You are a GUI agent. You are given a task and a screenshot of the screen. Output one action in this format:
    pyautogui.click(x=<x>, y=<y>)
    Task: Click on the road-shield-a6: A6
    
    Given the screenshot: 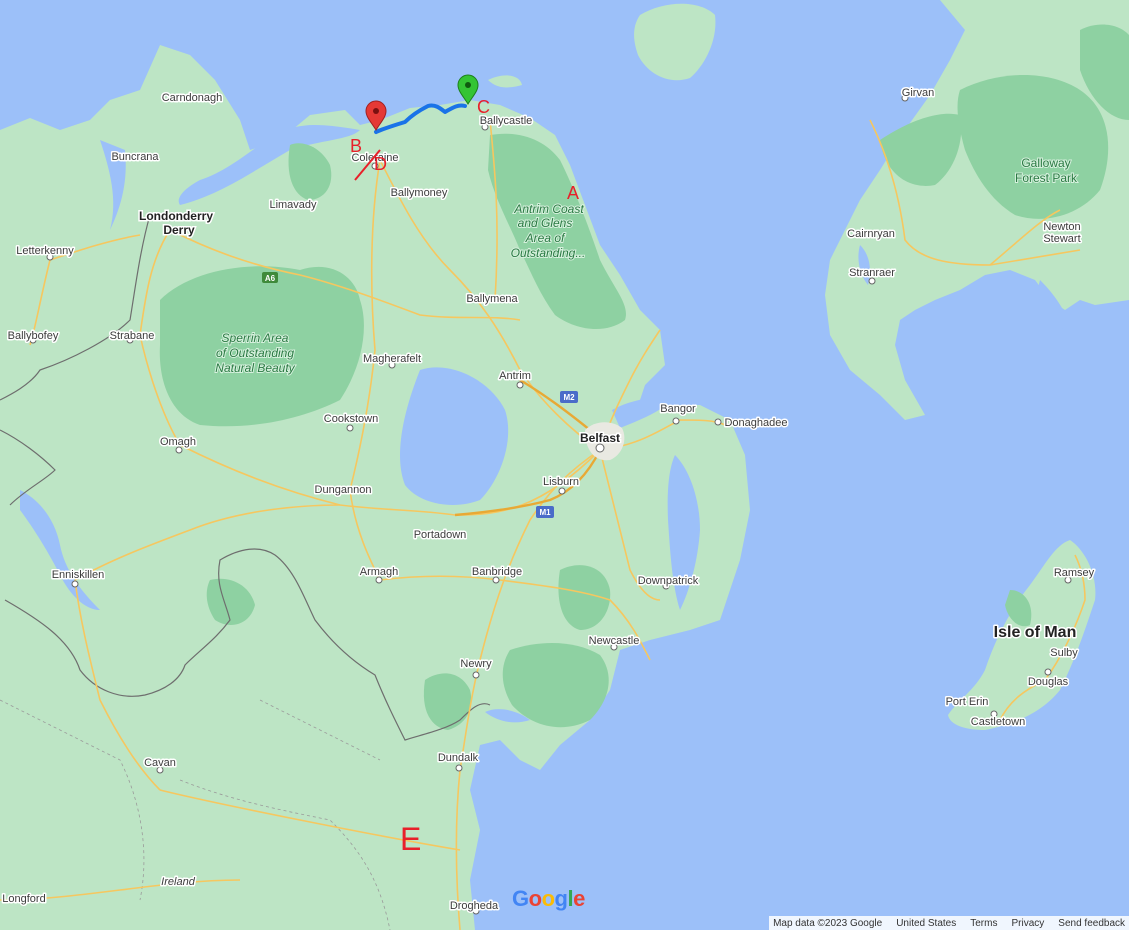 What is the action you would take?
    pyautogui.click(x=270, y=277)
    